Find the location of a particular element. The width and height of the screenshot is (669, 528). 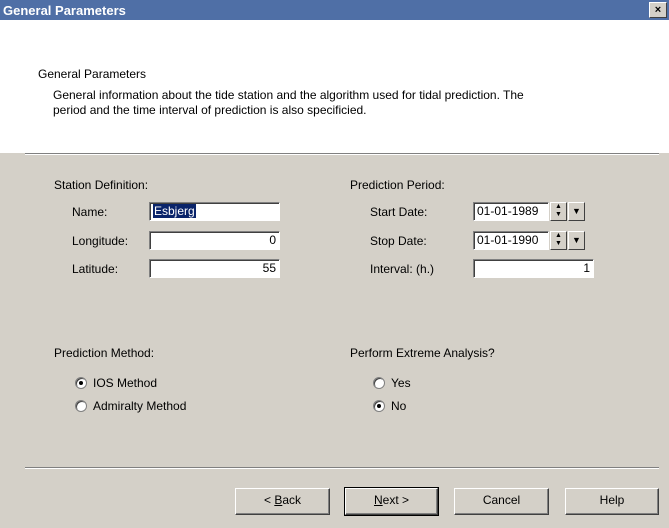

stop-date-field: 01-01-1990 is located at coordinates (511, 240).